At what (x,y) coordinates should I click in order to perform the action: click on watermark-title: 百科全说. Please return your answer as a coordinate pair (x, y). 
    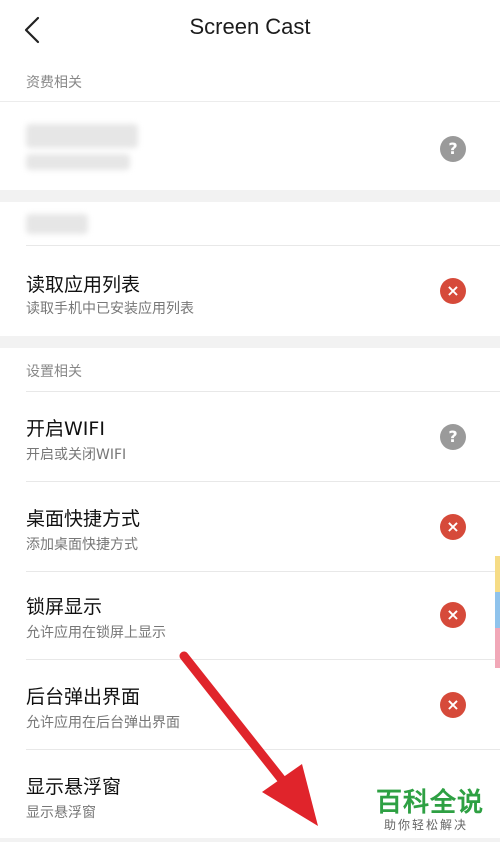
    Looking at the image, I should click on (430, 803).